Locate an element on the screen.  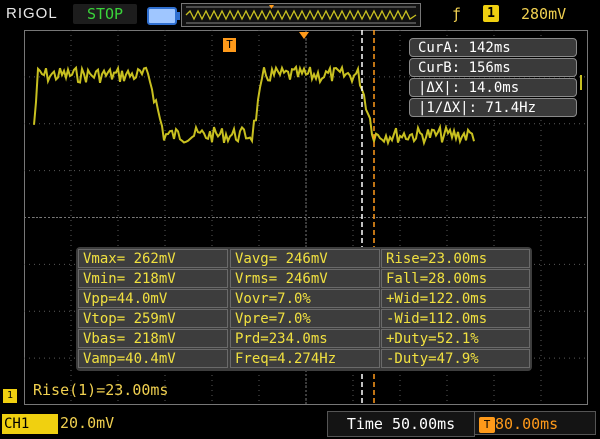
cursor-a-readout: CurA: 142ms is located at coordinates (493, 47).